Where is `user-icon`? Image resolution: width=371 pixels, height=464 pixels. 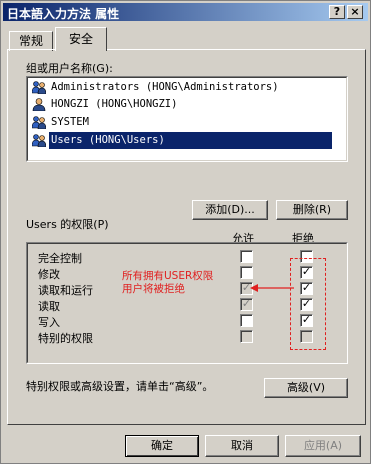
user-icon is located at coordinates (39, 104).